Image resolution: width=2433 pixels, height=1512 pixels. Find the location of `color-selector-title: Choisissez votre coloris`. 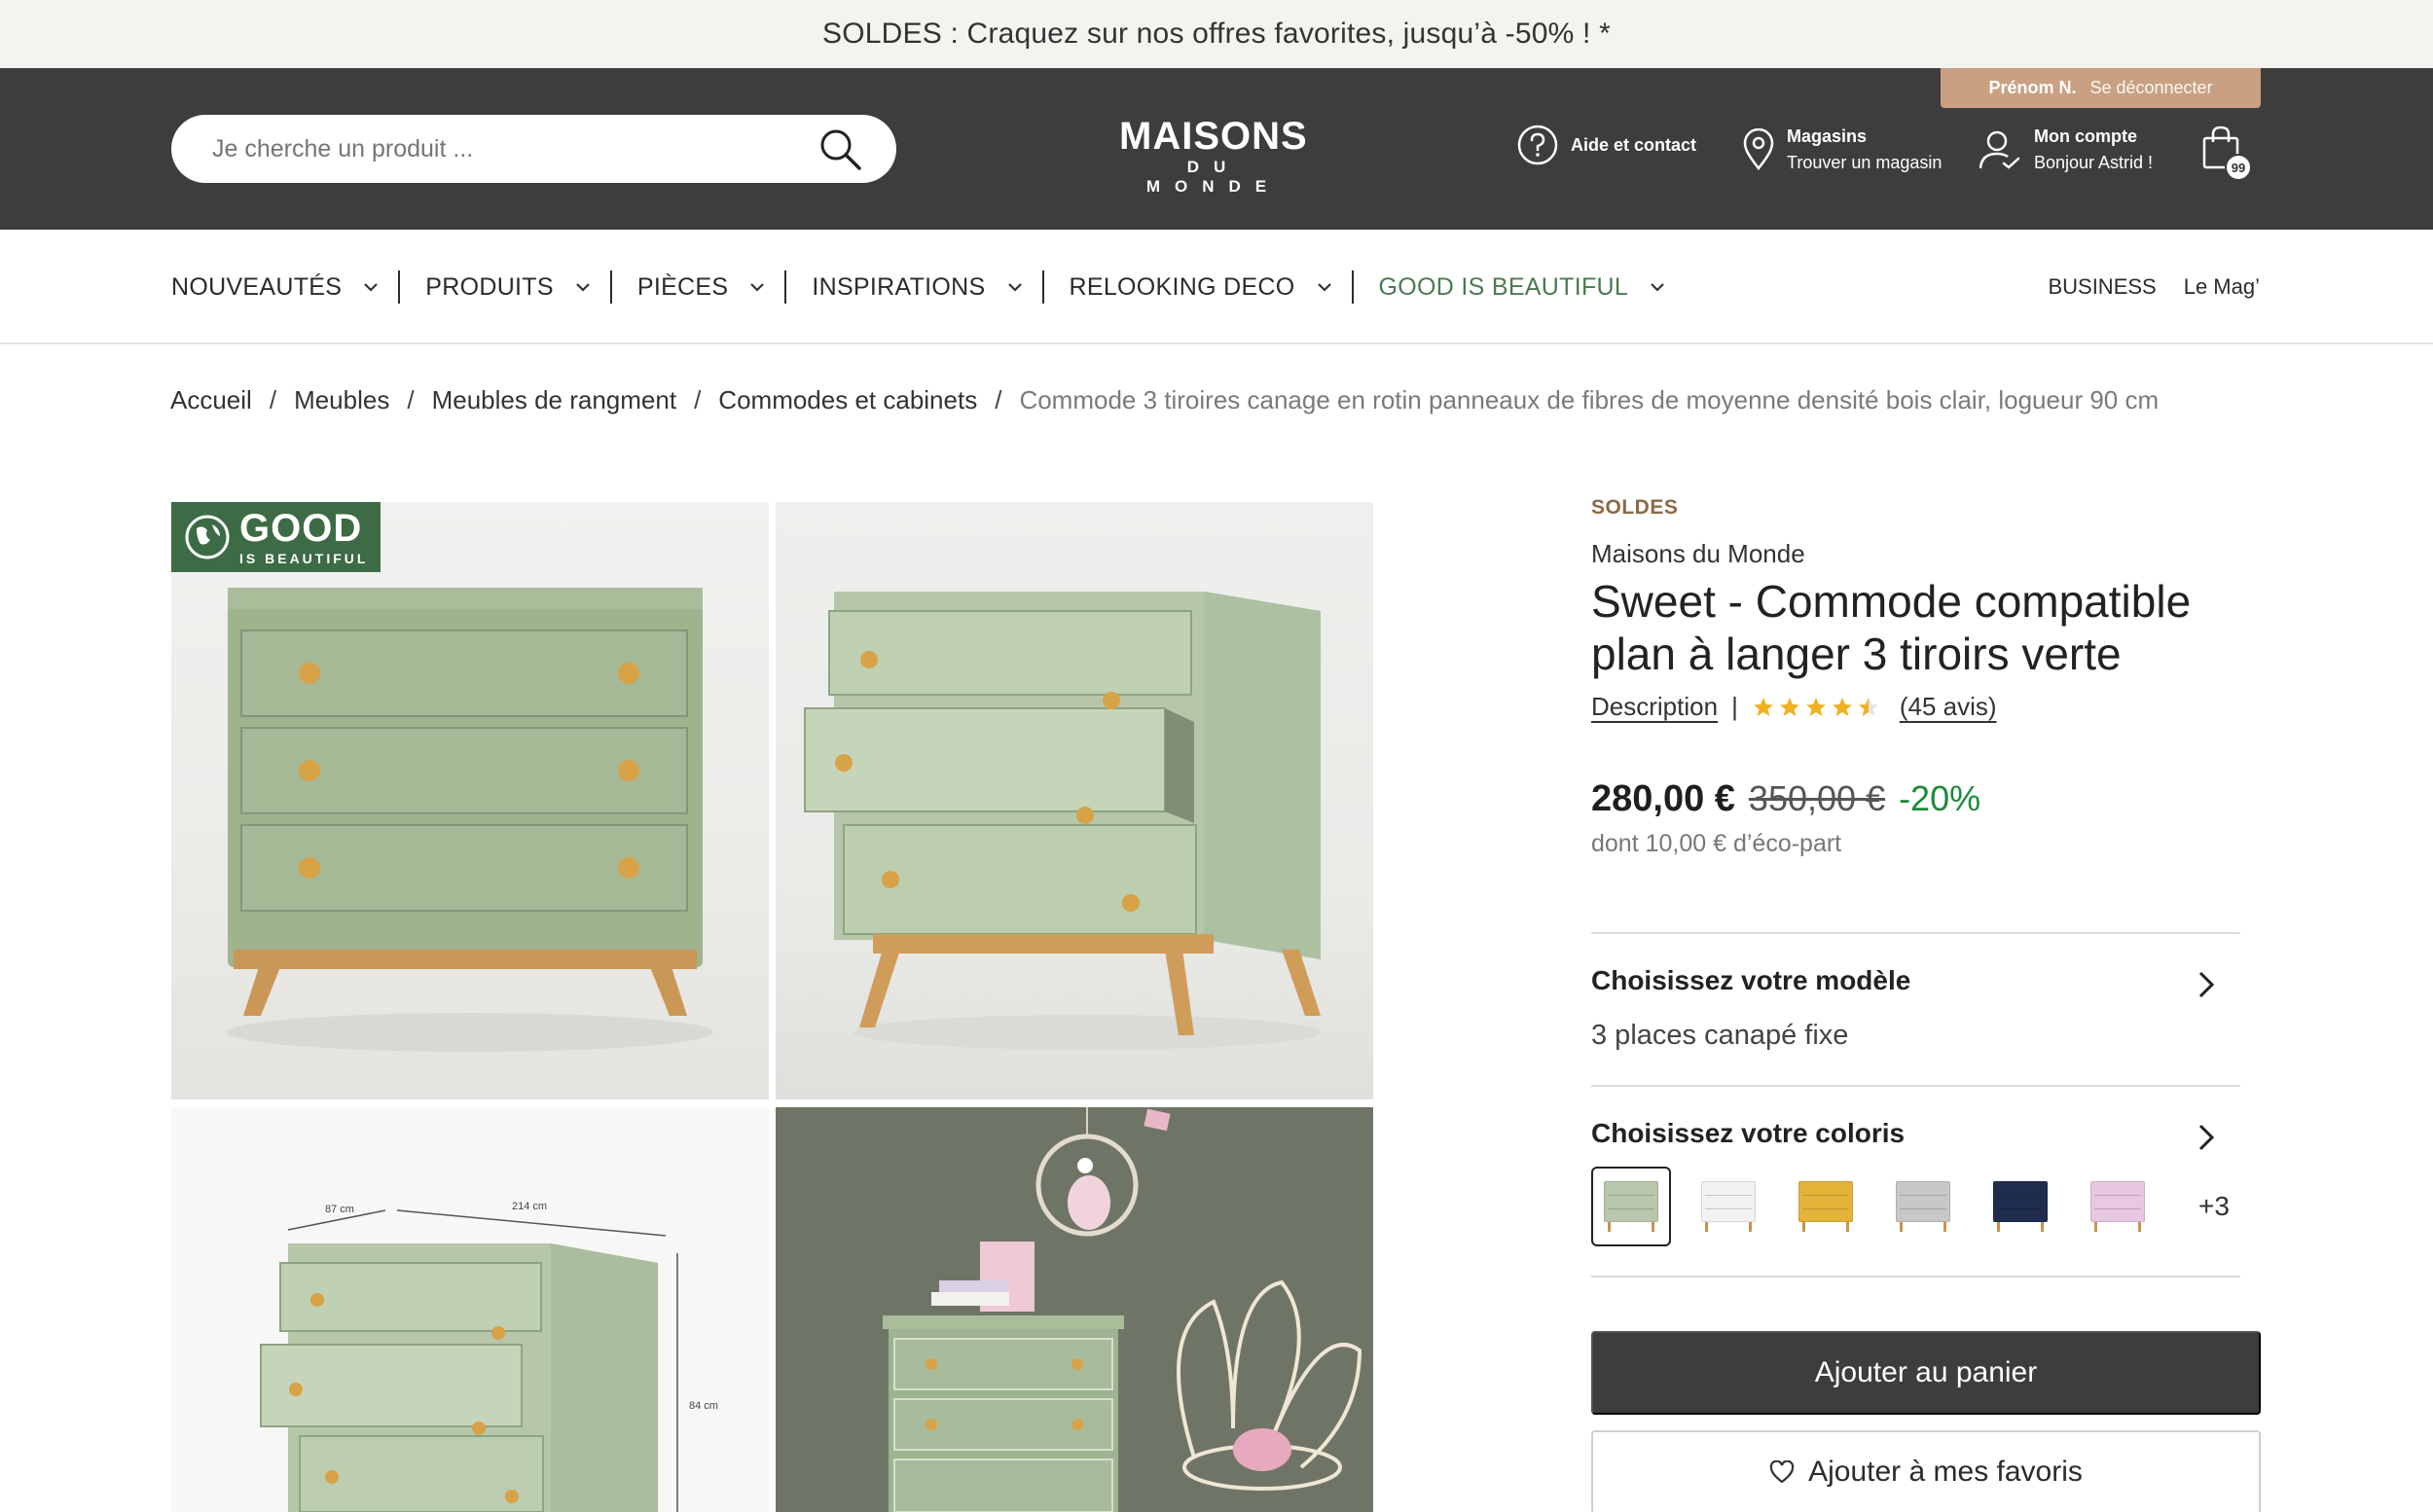

color-selector-title: Choisissez votre coloris is located at coordinates (1748, 1133).